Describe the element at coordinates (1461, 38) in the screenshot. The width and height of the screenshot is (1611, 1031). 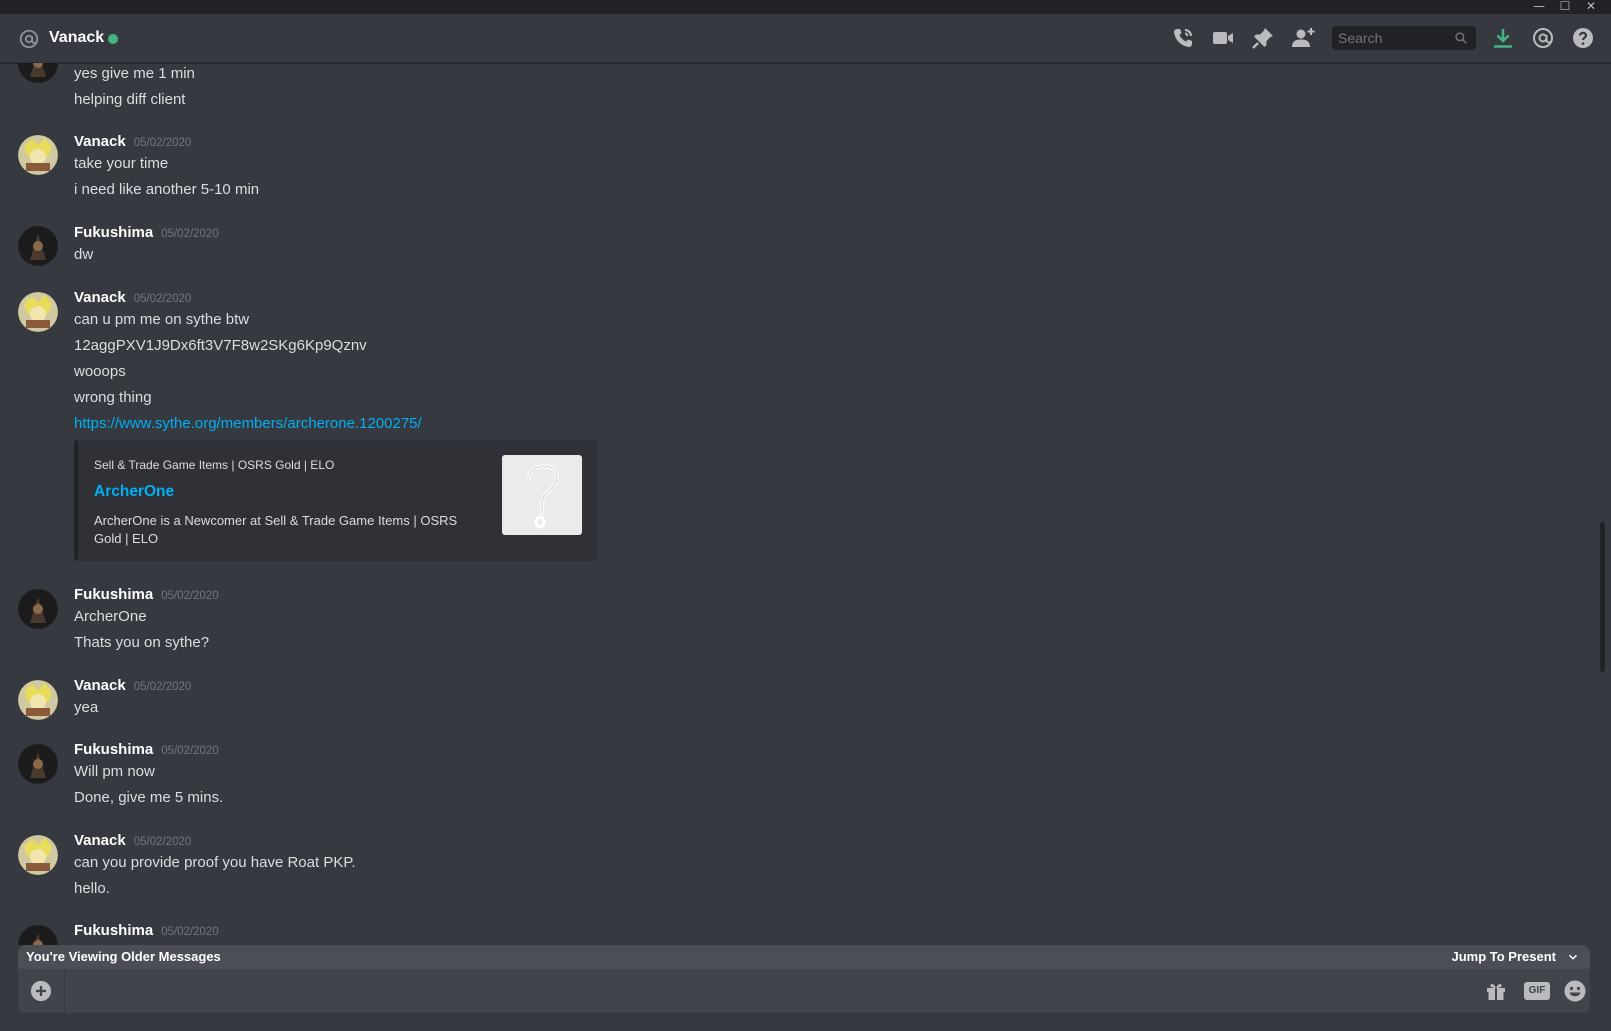
I see `search-icon` at that location.